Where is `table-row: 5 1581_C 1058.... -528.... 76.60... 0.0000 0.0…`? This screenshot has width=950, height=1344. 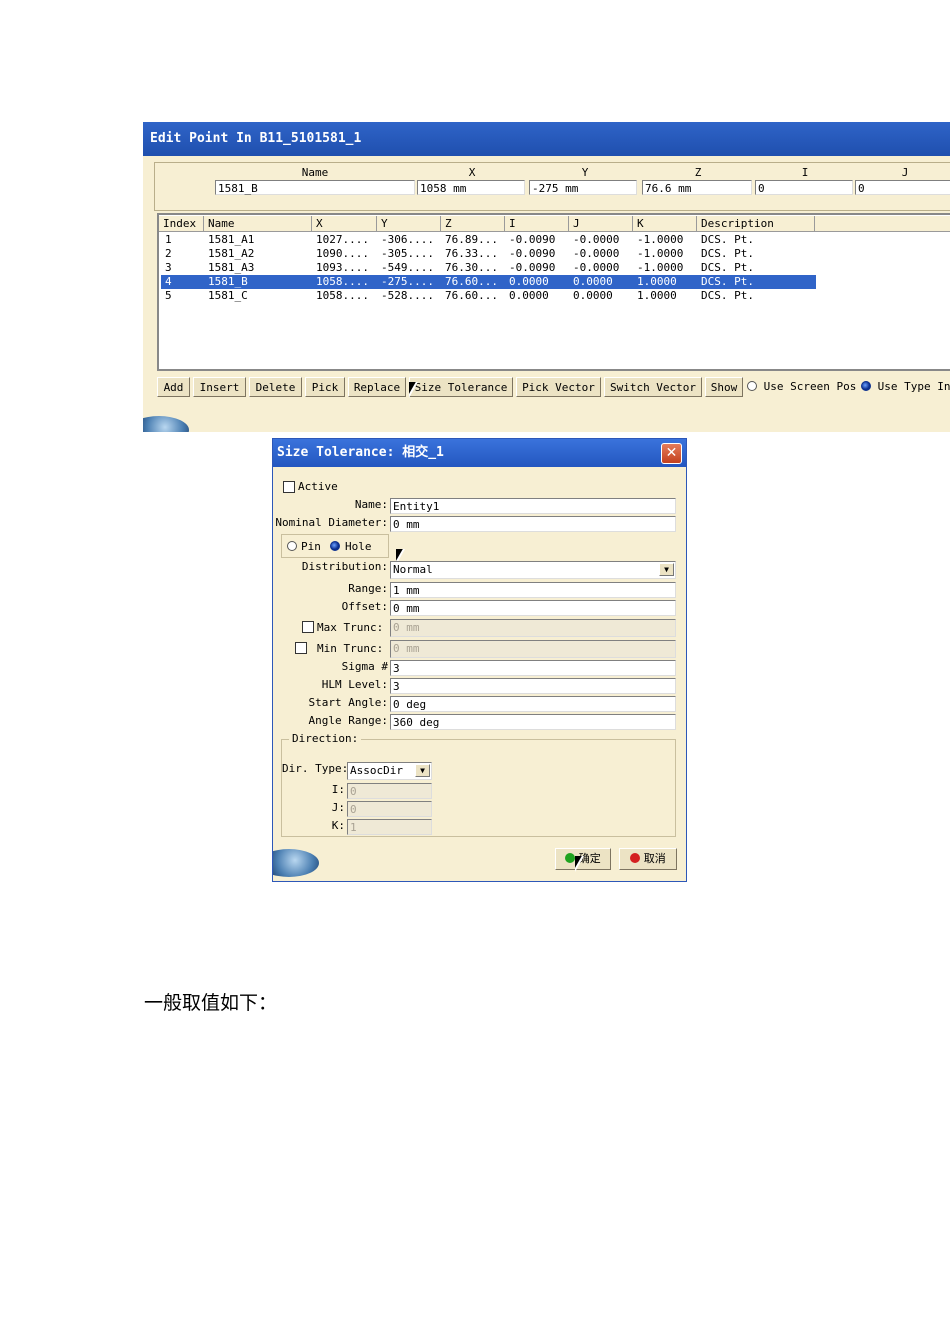 table-row: 5 1581_C 1058.... -528.... 76.60... 0.0000 0.0… is located at coordinates (488, 296).